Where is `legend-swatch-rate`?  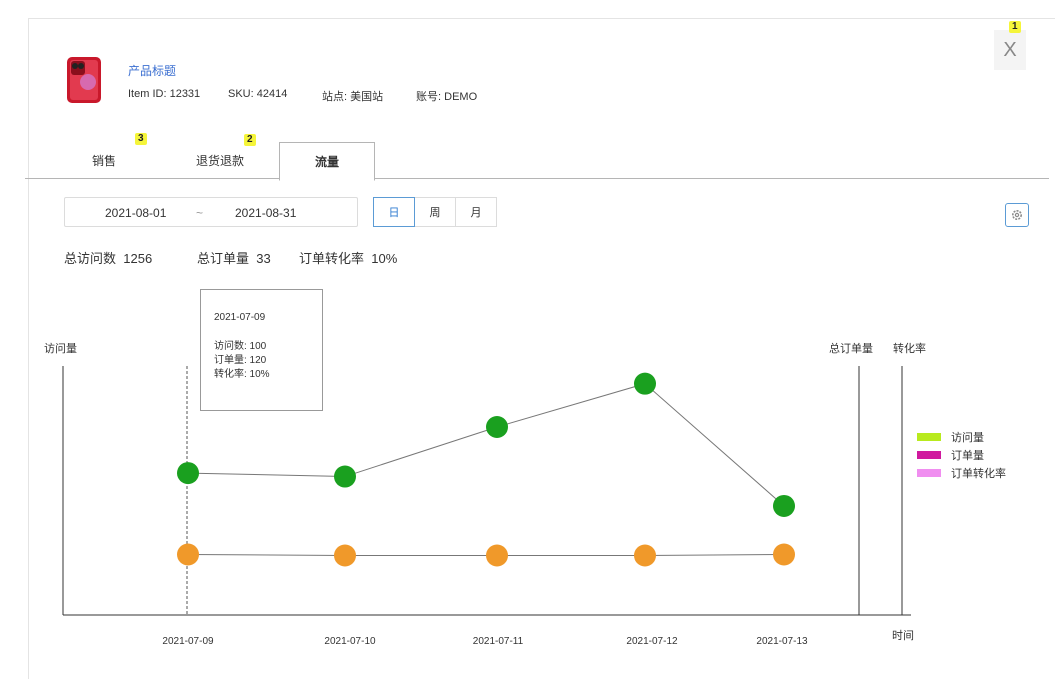
legend-swatch-rate is located at coordinates (929, 473).